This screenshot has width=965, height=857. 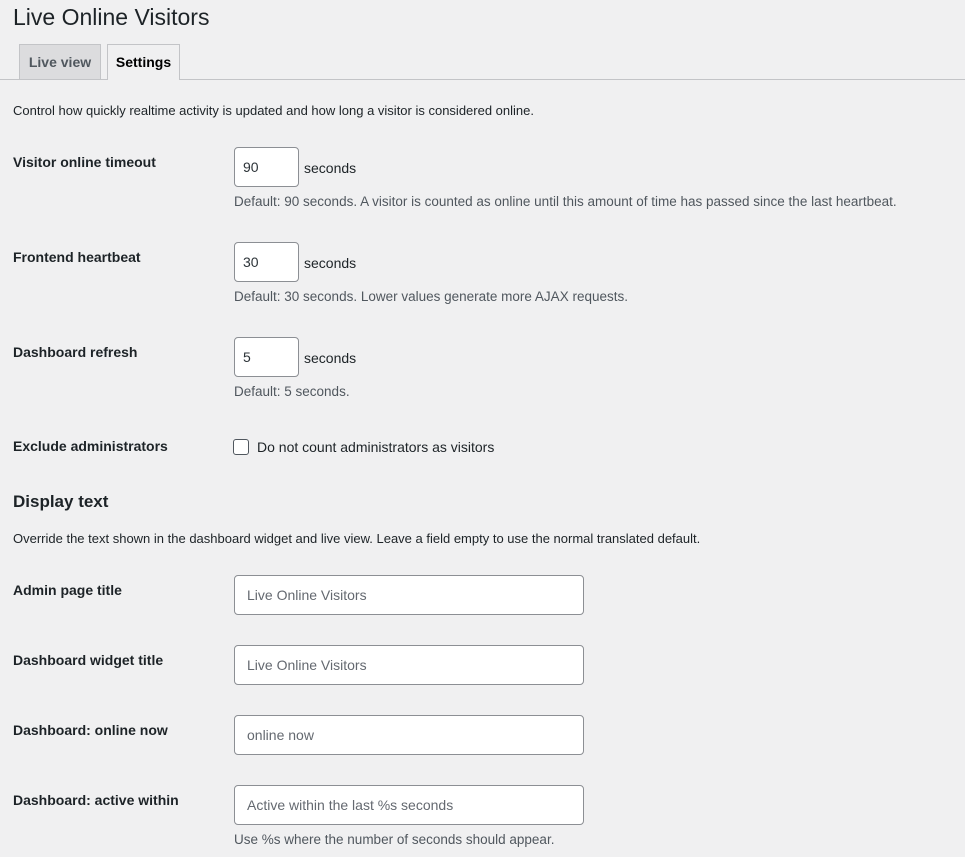 What do you see at coordinates (330, 358) in the screenshot?
I see `dashboard-refresh-unit: seconds` at bounding box center [330, 358].